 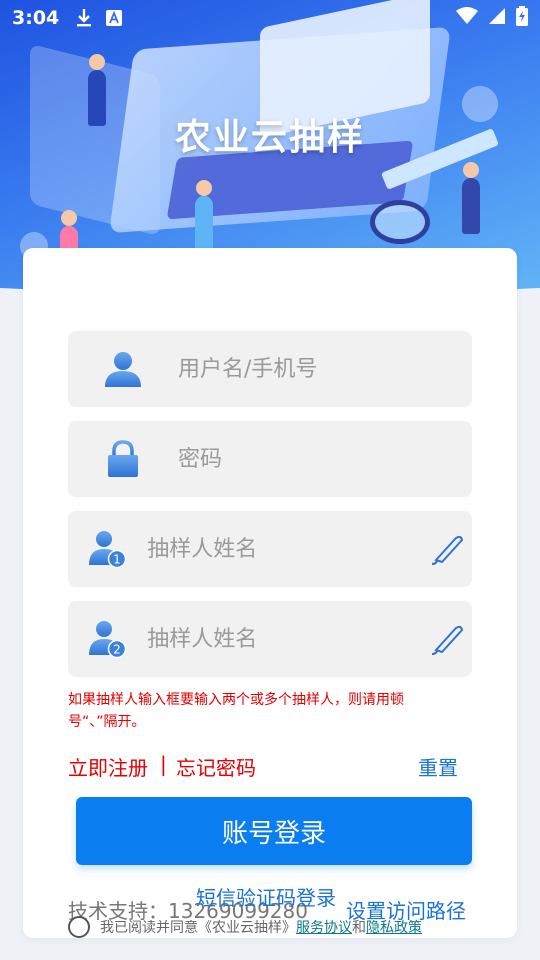 I want to click on battery-charging-icon, so click(x=522, y=18).